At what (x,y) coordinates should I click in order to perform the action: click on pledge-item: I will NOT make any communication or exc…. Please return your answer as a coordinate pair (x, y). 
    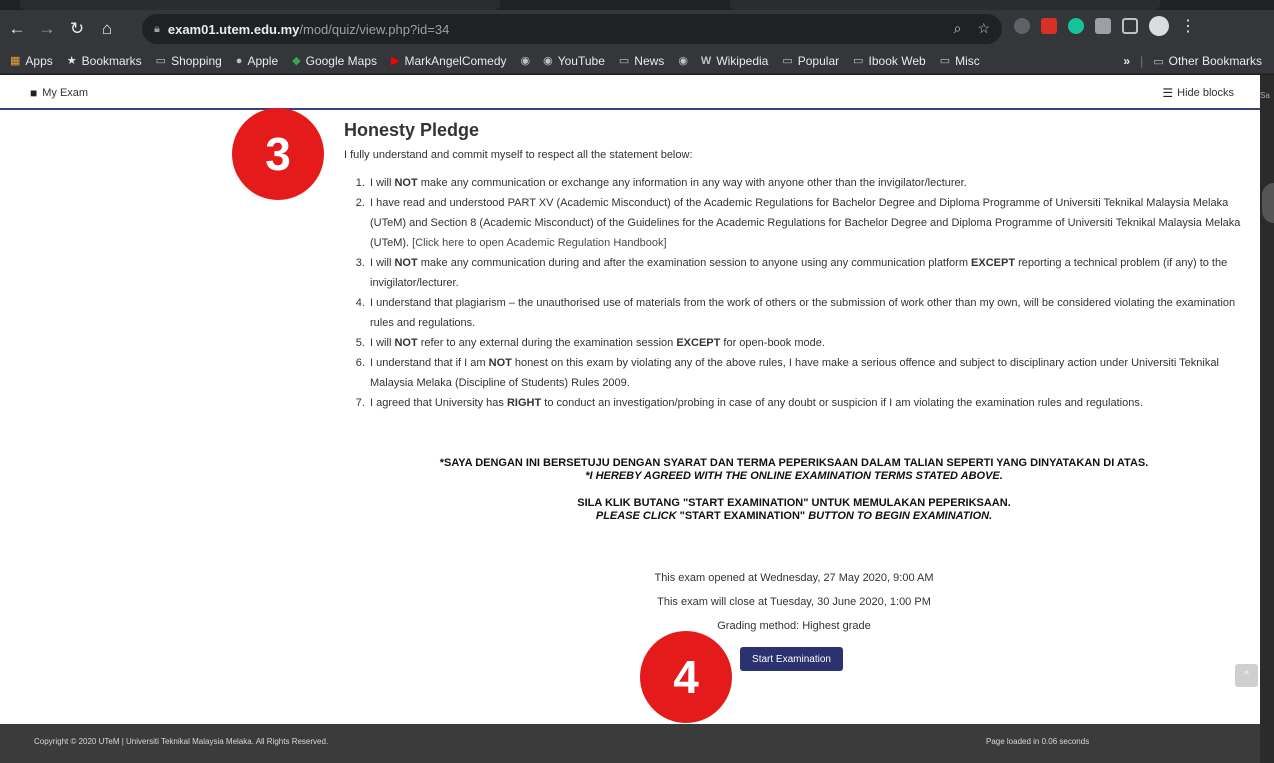
    Looking at the image, I should click on (806, 183).